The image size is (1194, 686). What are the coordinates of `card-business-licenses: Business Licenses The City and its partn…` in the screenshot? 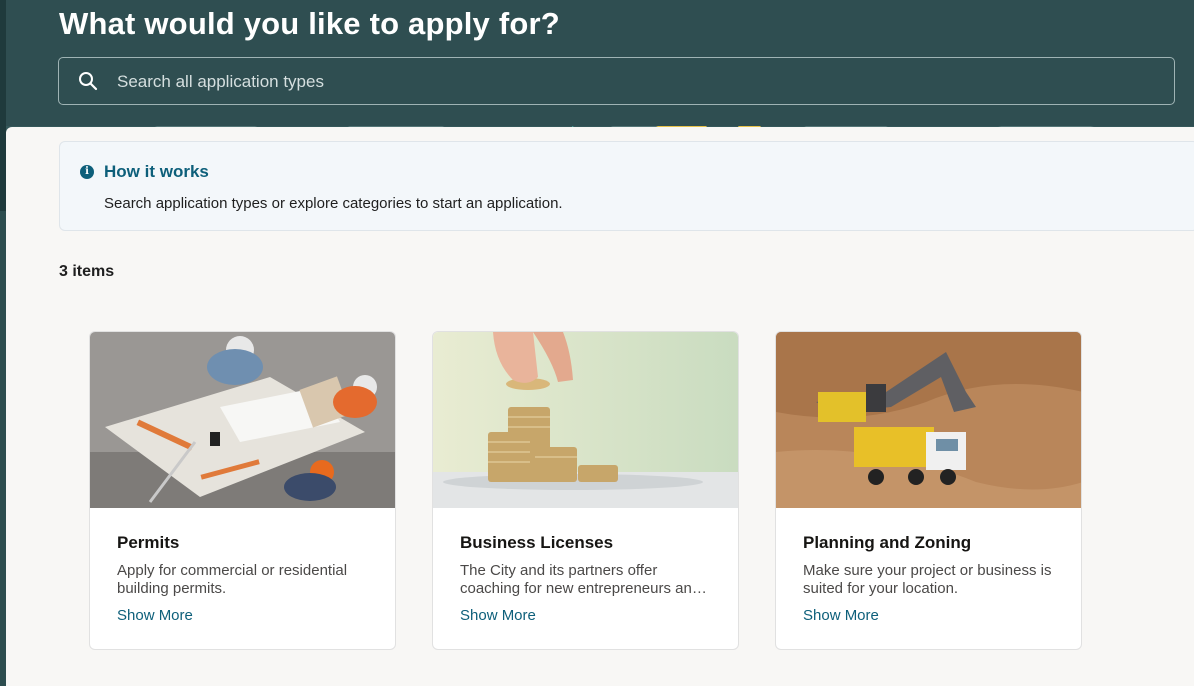 It's located at (585, 490).